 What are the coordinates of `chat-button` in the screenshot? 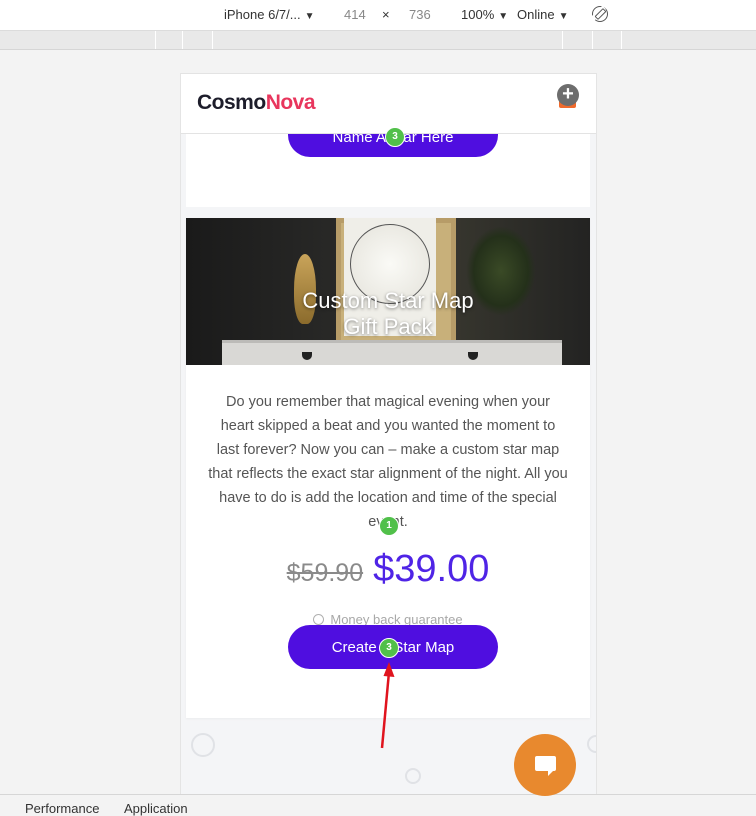 It's located at (545, 765).